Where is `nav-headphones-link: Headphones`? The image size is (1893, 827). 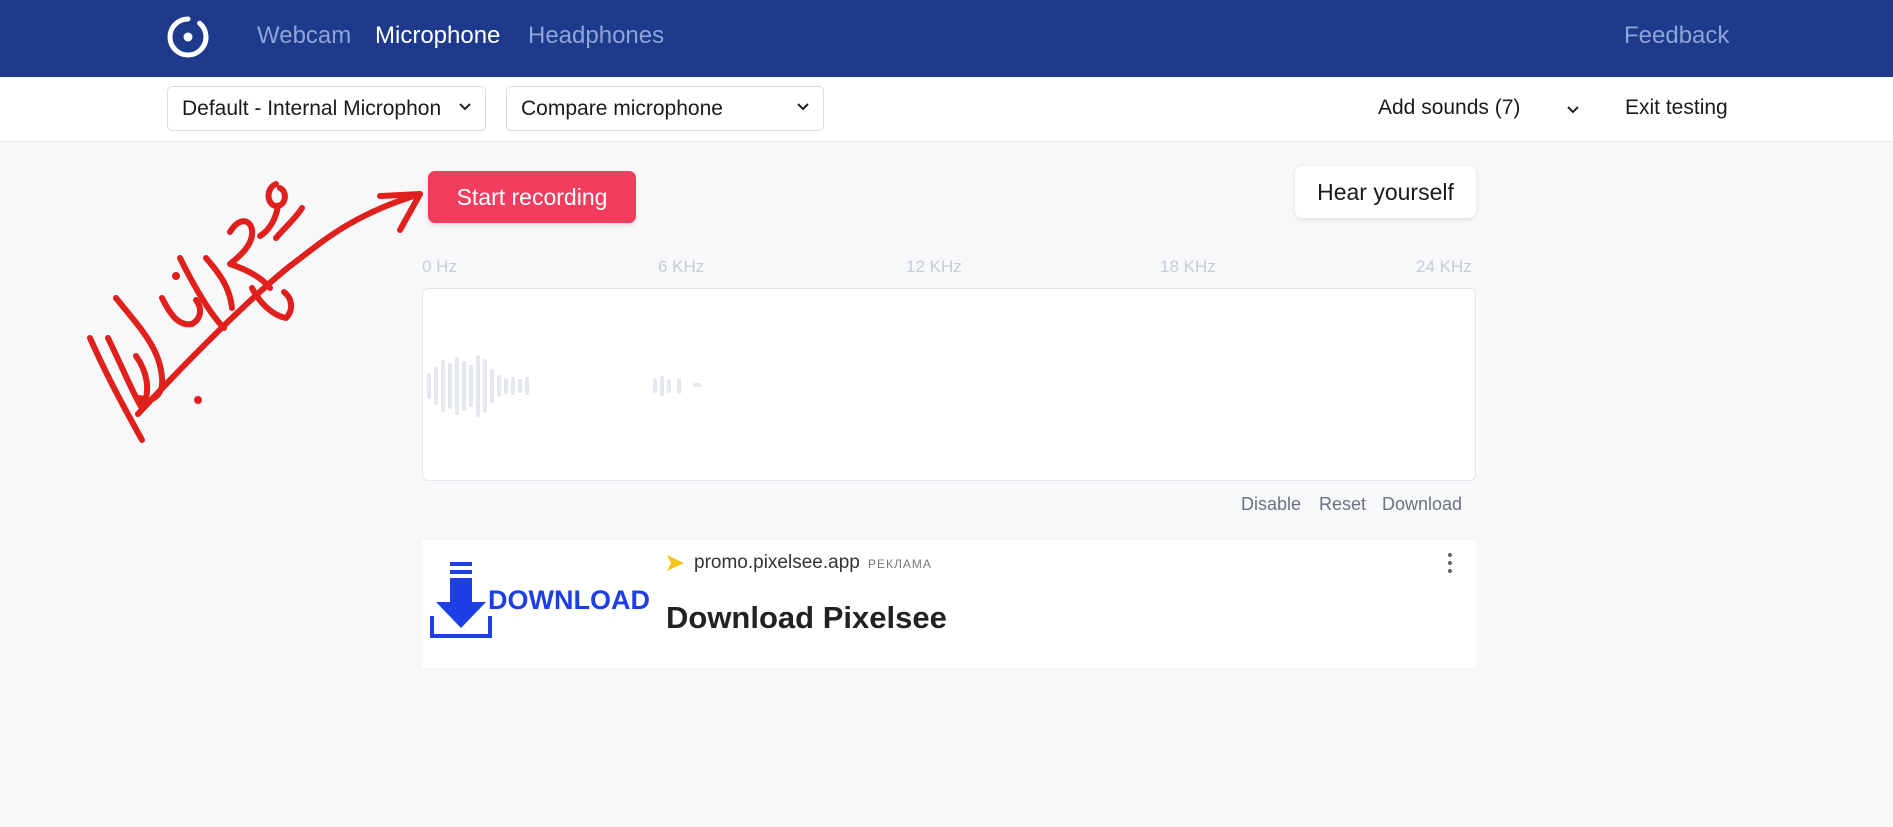 nav-headphones-link: Headphones is located at coordinates (596, 36).